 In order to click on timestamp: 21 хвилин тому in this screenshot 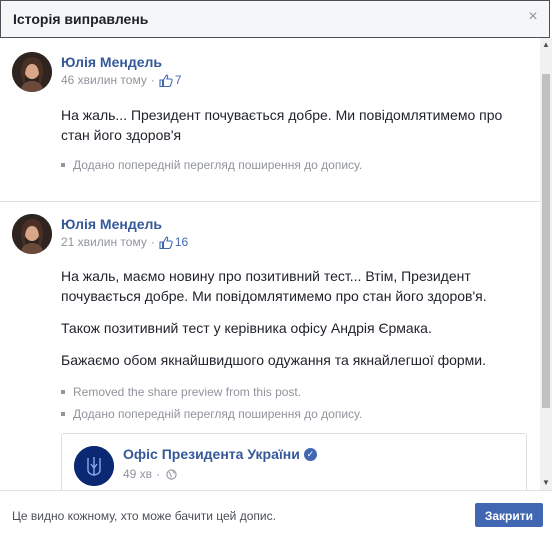, I will do `click(104, 242)`.